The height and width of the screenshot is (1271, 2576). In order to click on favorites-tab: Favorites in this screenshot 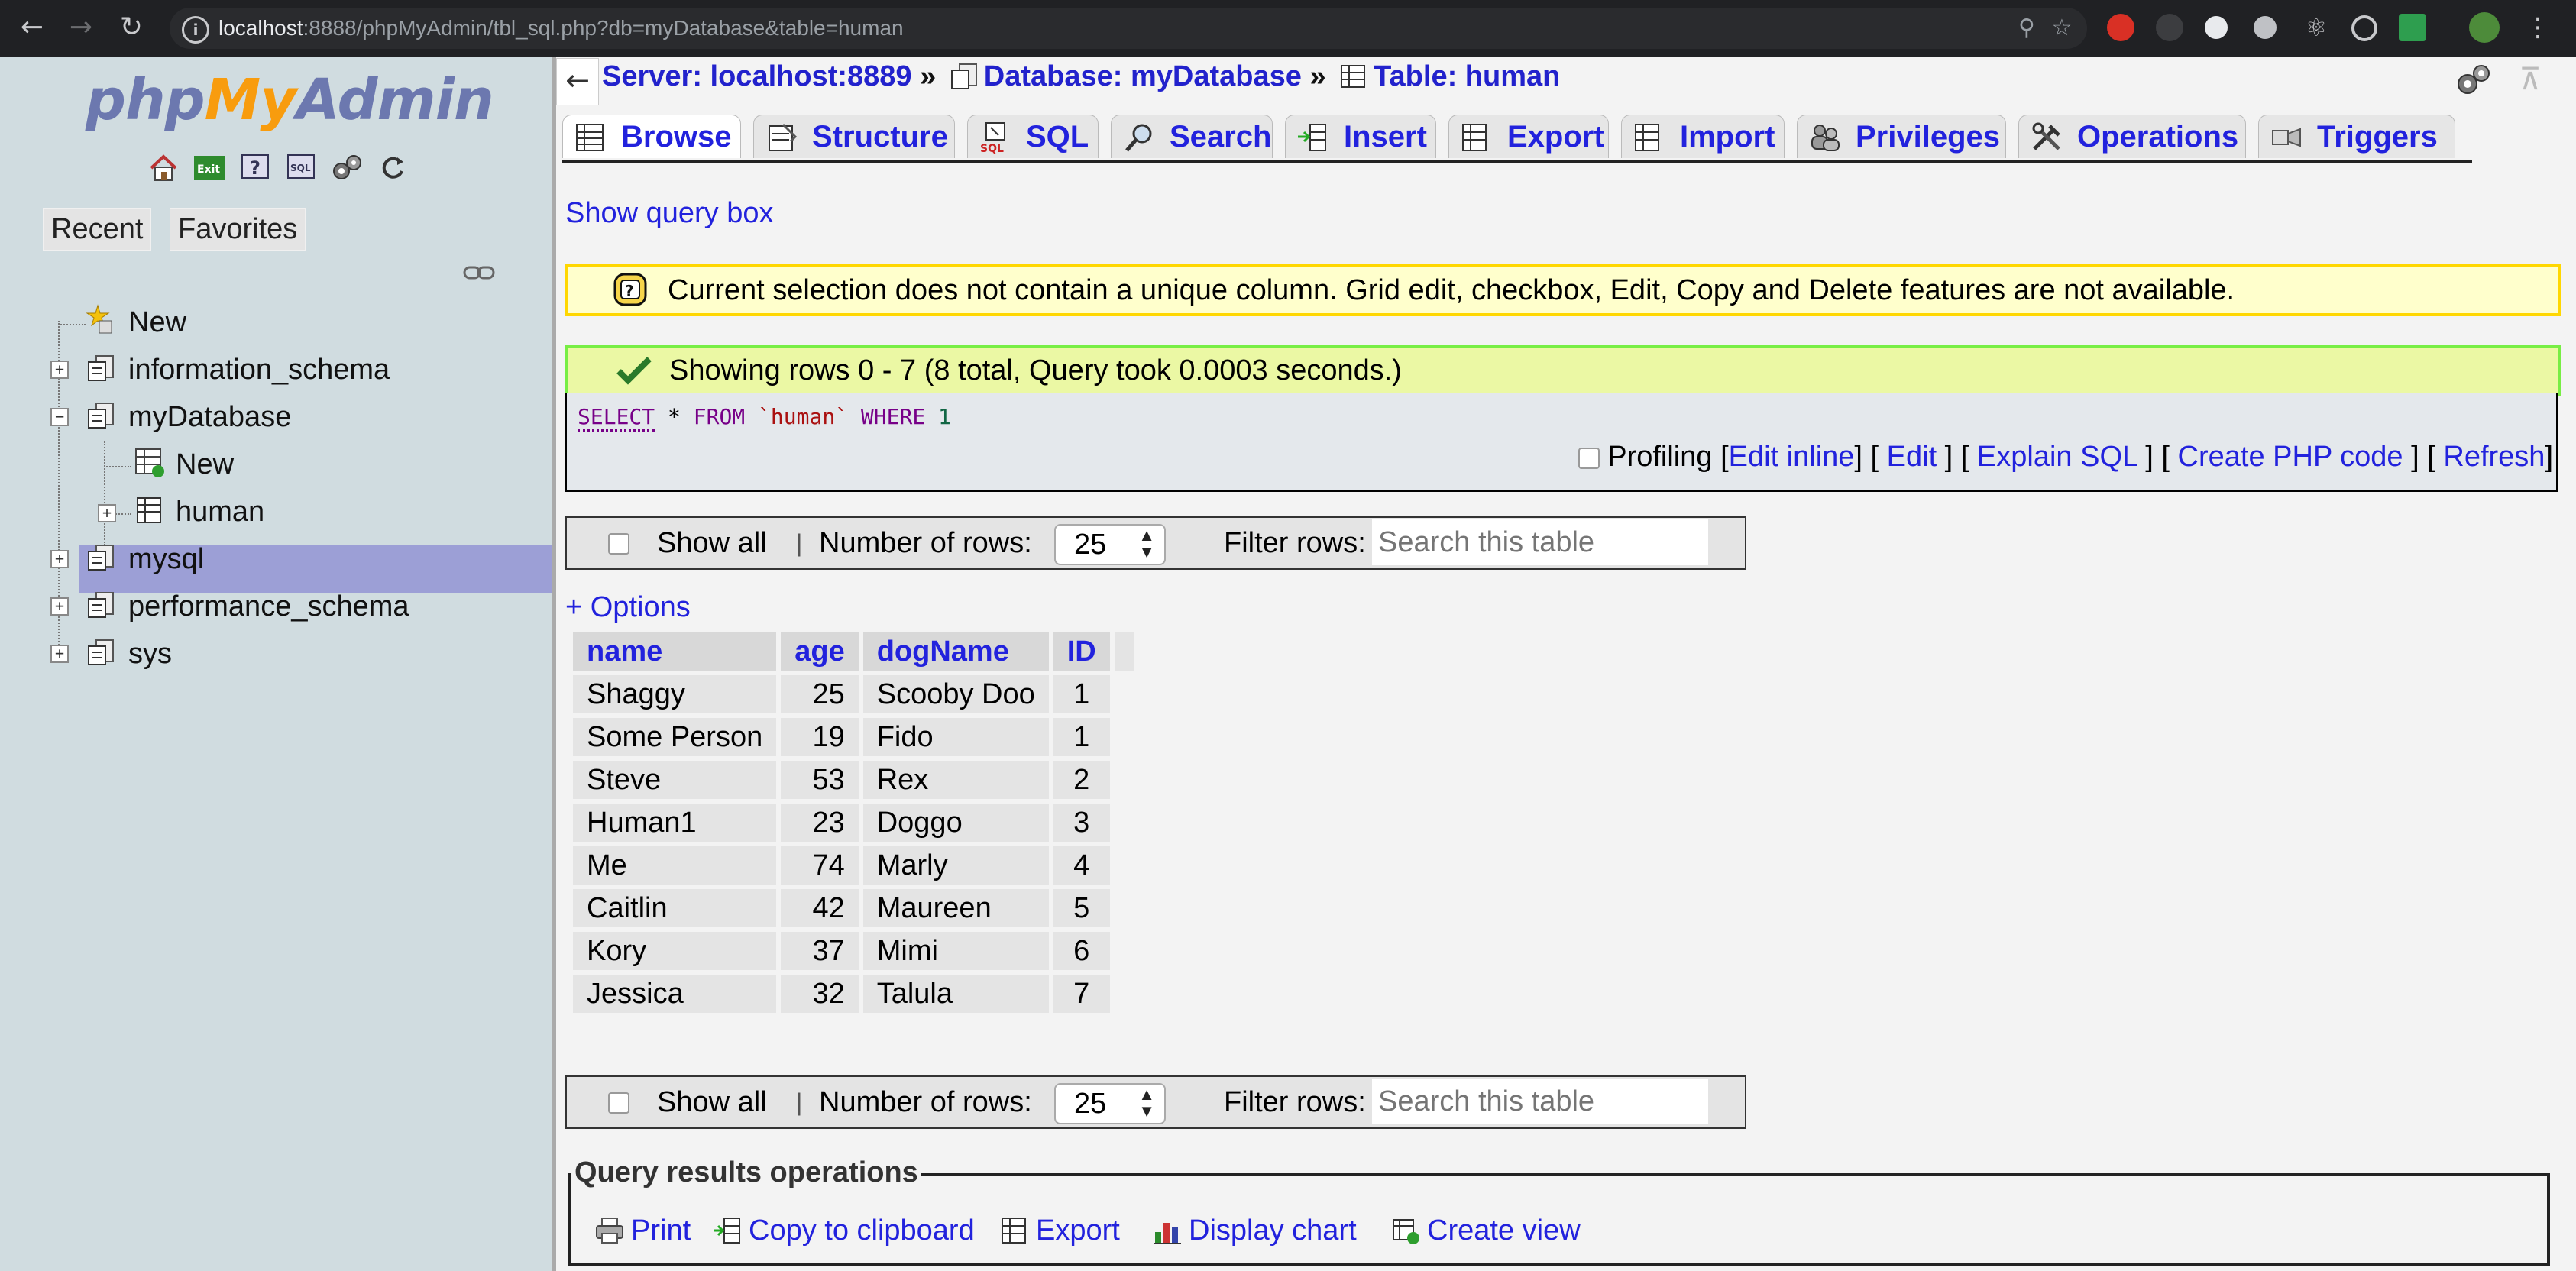, I will do `click(238, 230)`.